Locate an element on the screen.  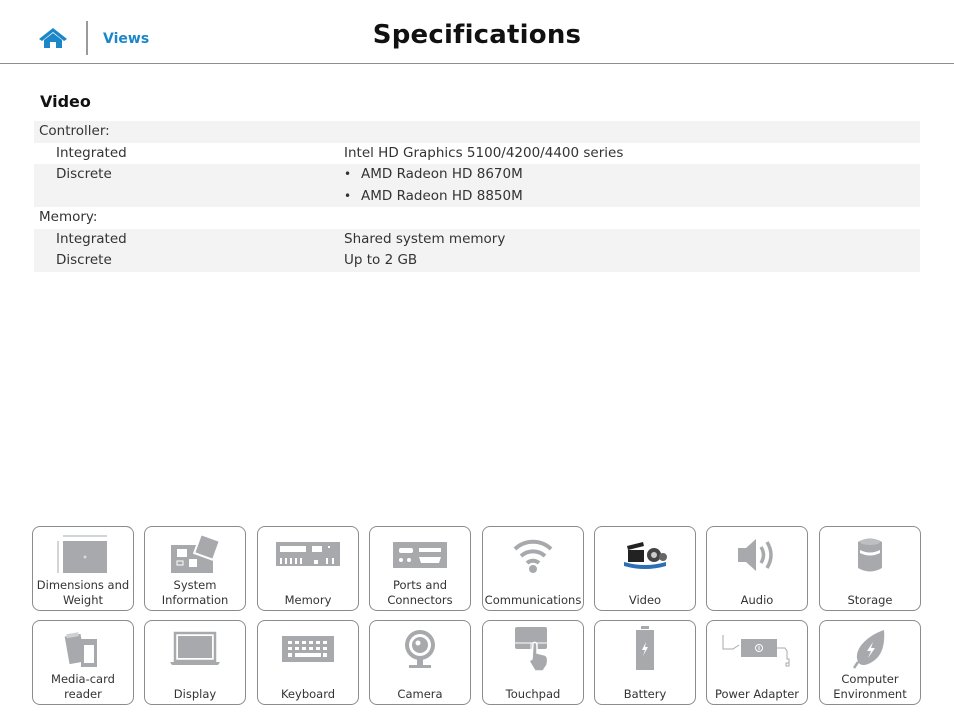
bullet-list: AMD Radeon HD 8670M AMD Radeon HD 8850M is located at coordinates (632, 185).